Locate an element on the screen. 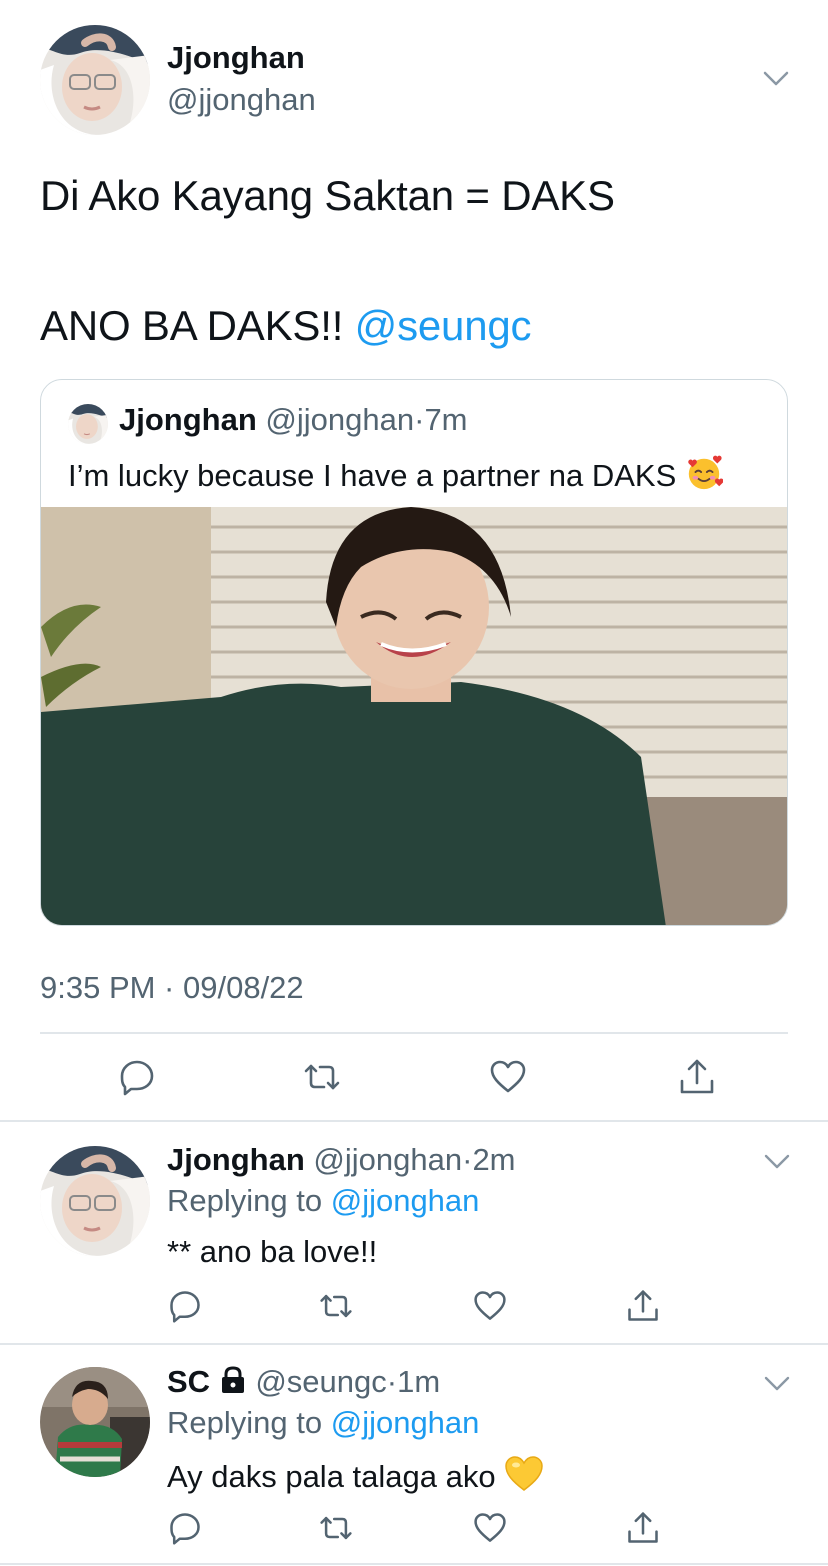  main-tweet-text-line2: ANO BA DAKS!! @seungc is located at coordinates (286, 326).